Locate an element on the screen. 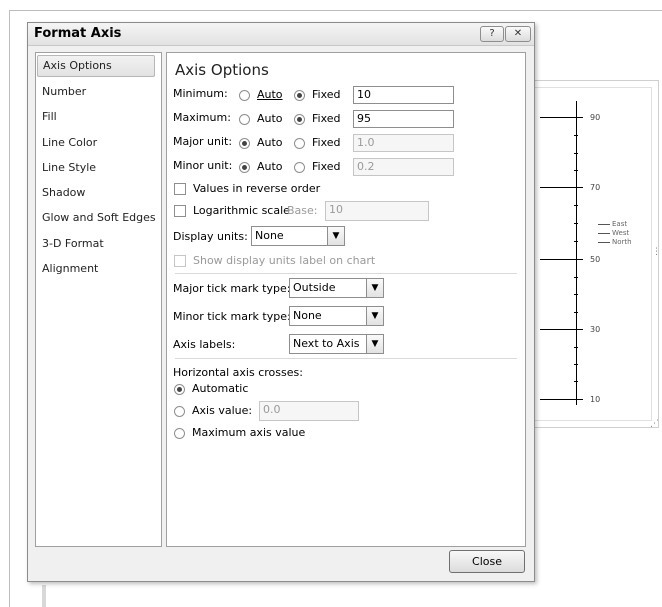 This screenshot has height=607, width=662. log-base-label: Base: is located at coordinates (302, 210).